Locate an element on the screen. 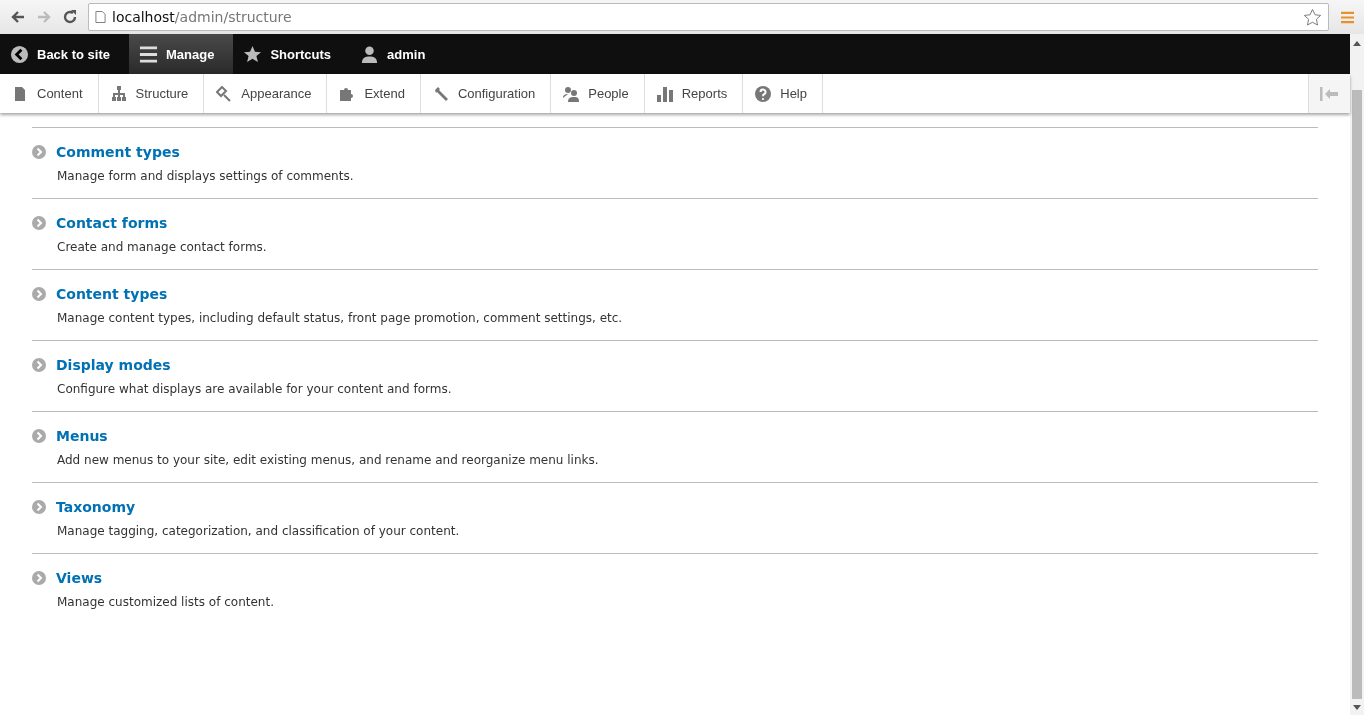  brush-icon is located at coordinates (224, 93).